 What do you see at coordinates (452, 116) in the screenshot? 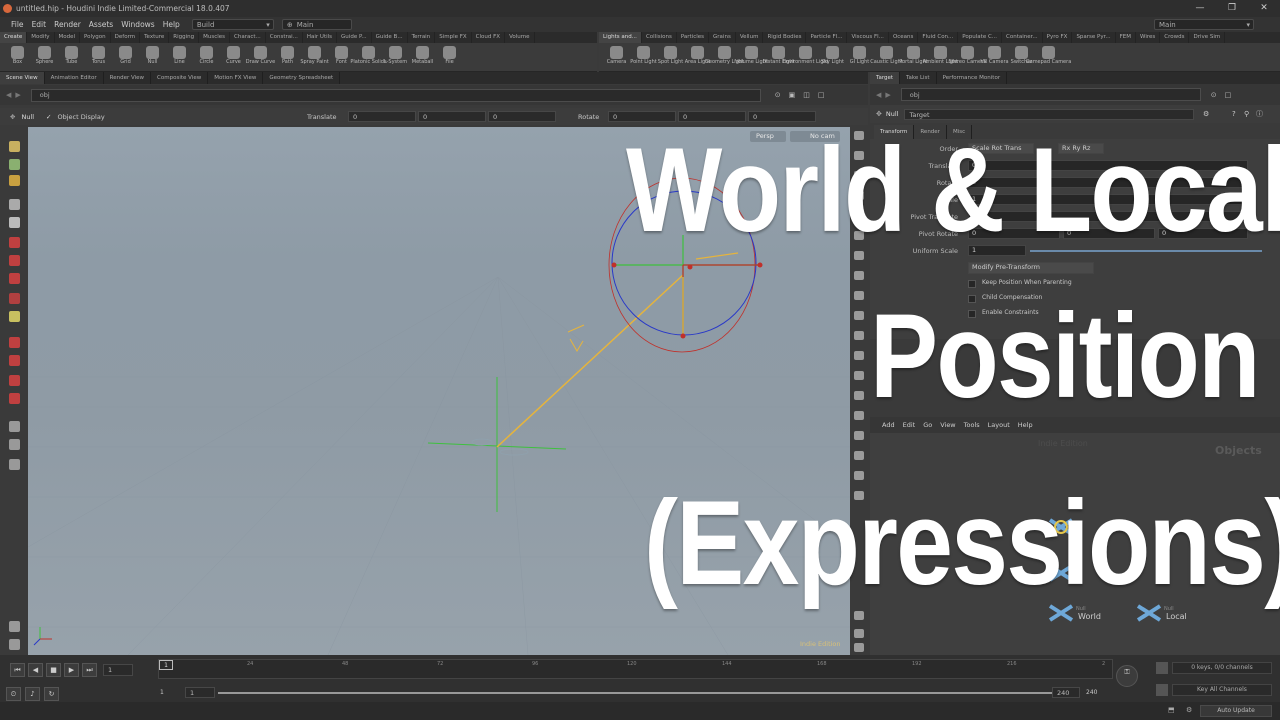
I see `translate-y-field: 0` at bounding box center [452, 116].